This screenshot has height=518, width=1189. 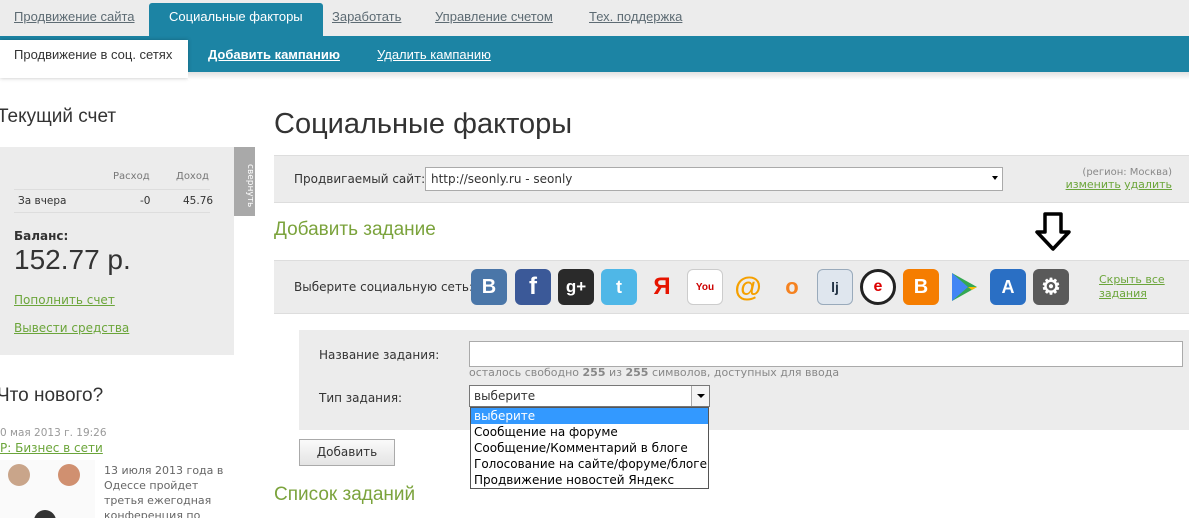 What do you see at coordinates (145, 201) in the screenshot?
I see `row-expense: -0` at bounding box center [145, 201].